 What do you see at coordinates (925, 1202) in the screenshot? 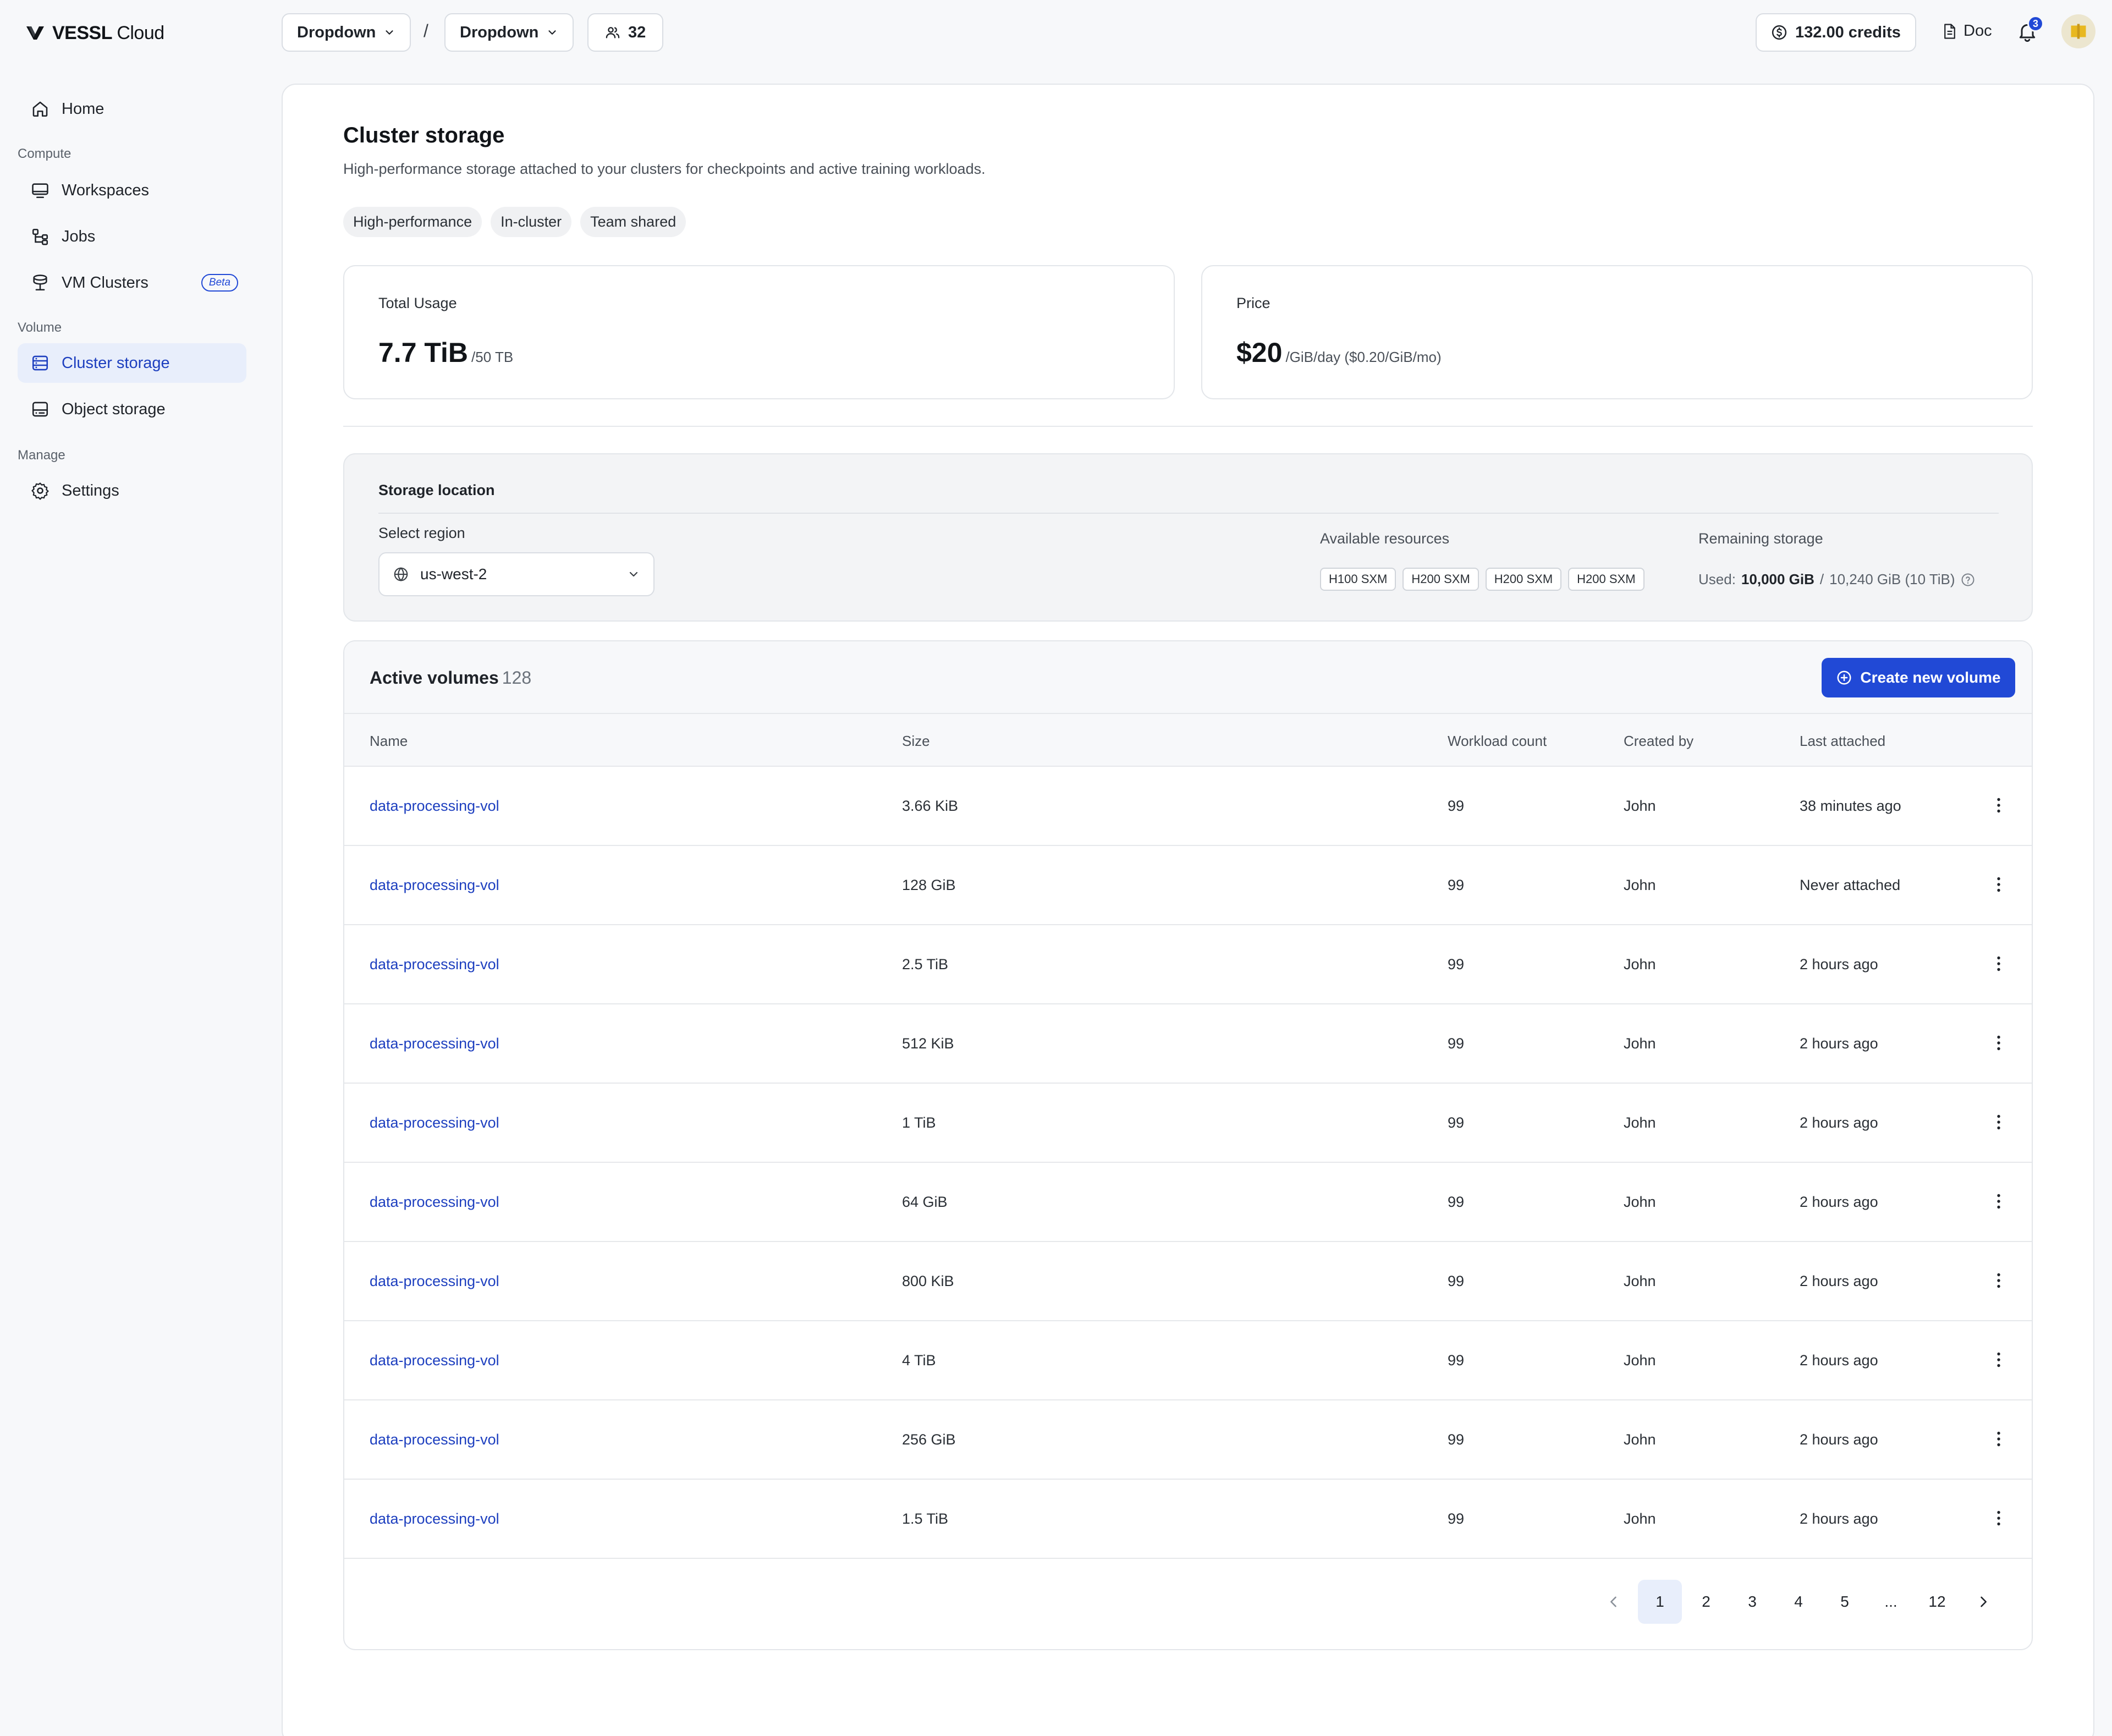
I see `volume-size: 64 GiB` at bounding box center [925, 1202].